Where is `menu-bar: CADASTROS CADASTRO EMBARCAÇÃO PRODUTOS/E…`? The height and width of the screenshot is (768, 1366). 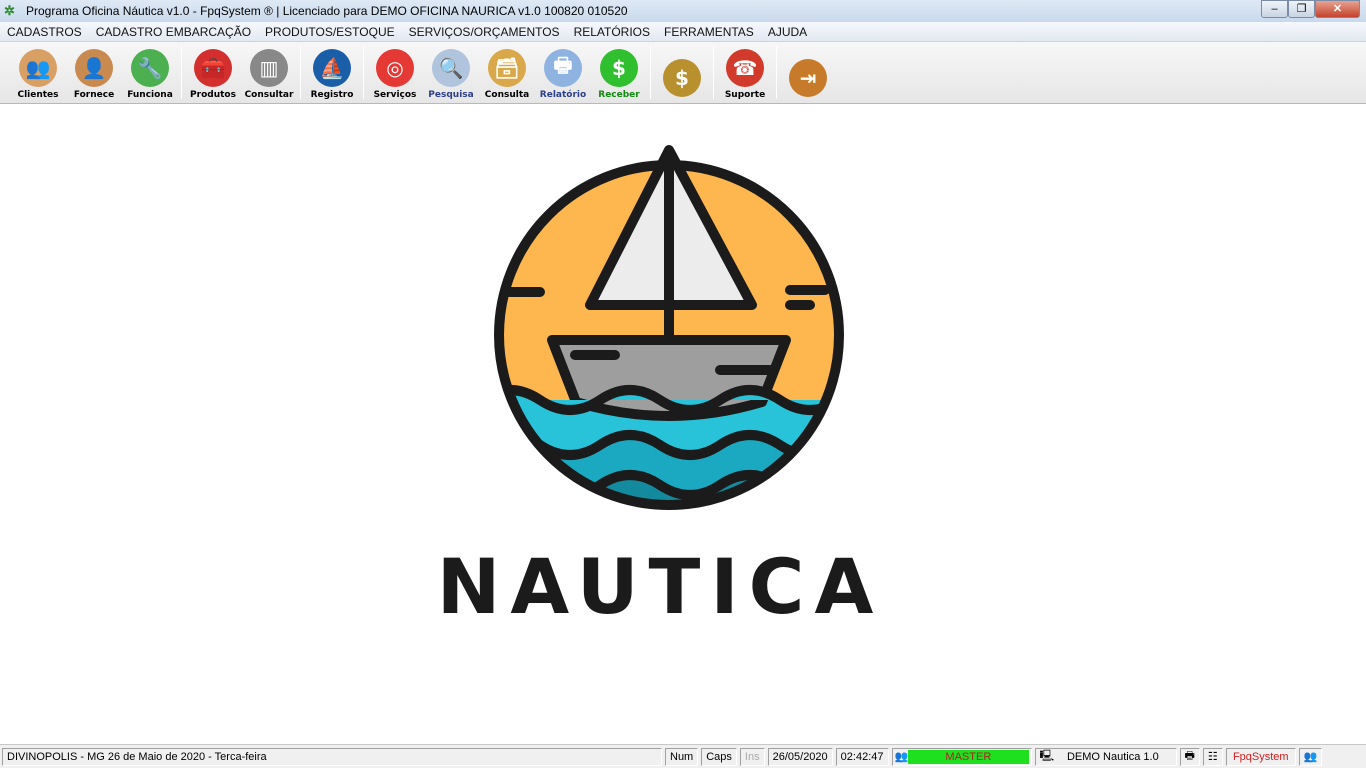
menu-bar: CADASTROS CADASTRO EMBARCAÇÃO PRODUTOS/E… is located at coordinates (683, 32).